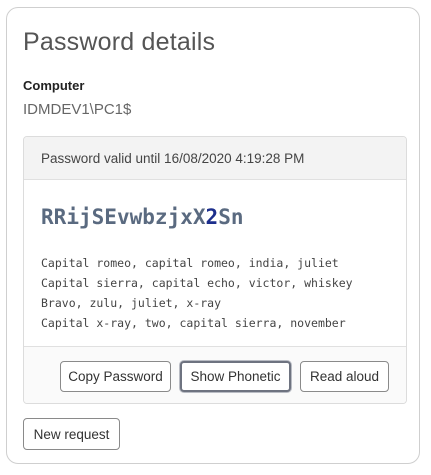  I want to click on computer-value: IDMDEV1\PC1$, so click(77, 109).